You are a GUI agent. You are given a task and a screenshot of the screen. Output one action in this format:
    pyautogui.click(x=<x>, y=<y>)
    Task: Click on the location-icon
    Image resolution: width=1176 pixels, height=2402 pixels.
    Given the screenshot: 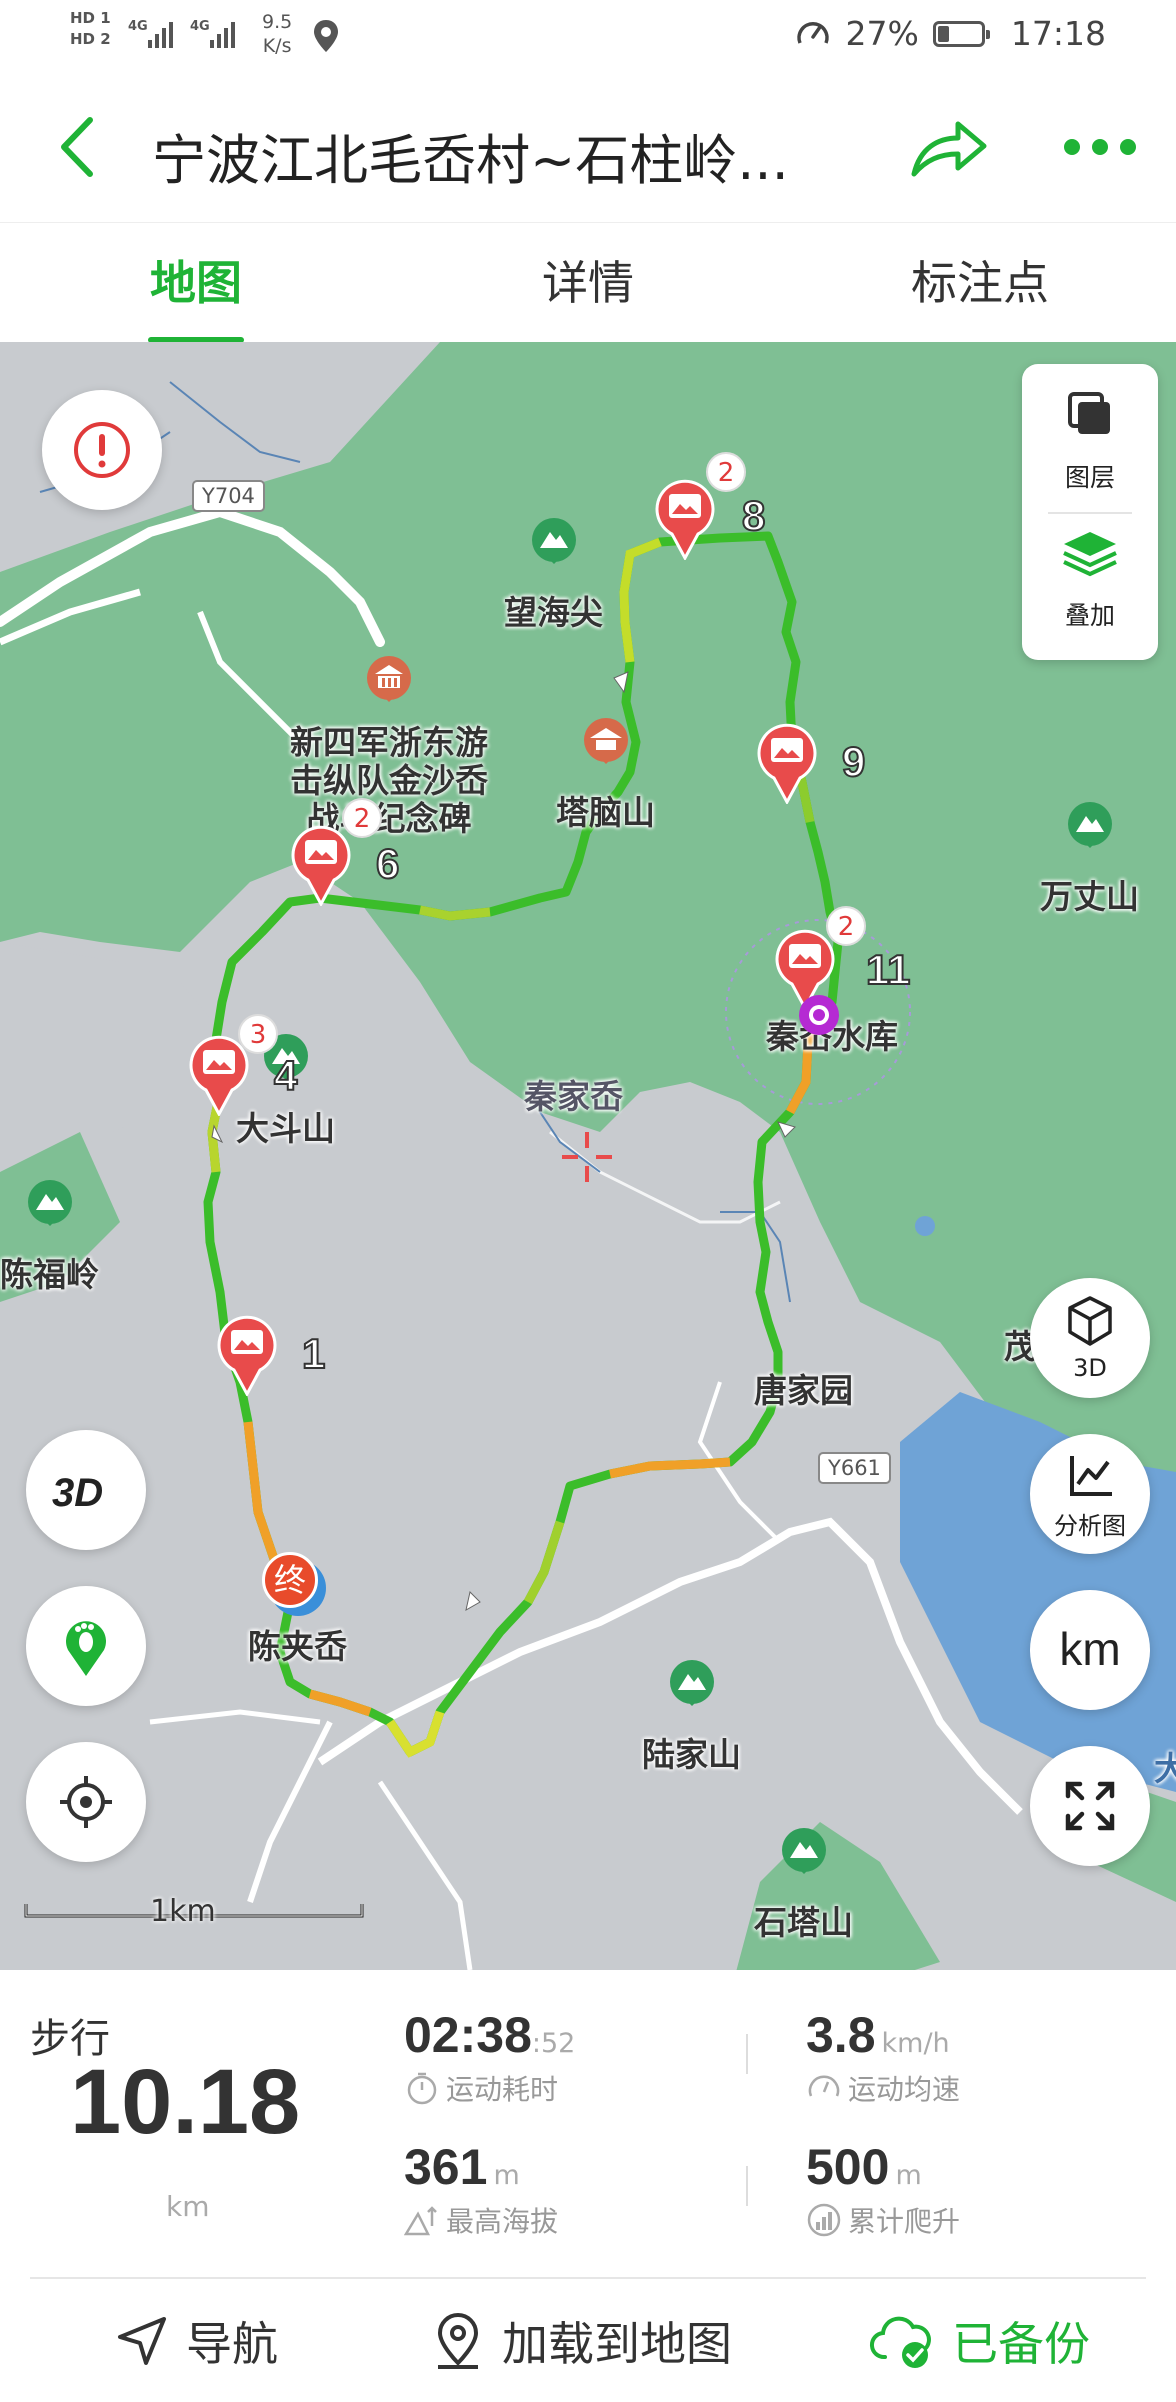 What is the action you would take?
    pyautogui.click(x=326, y=36)
    